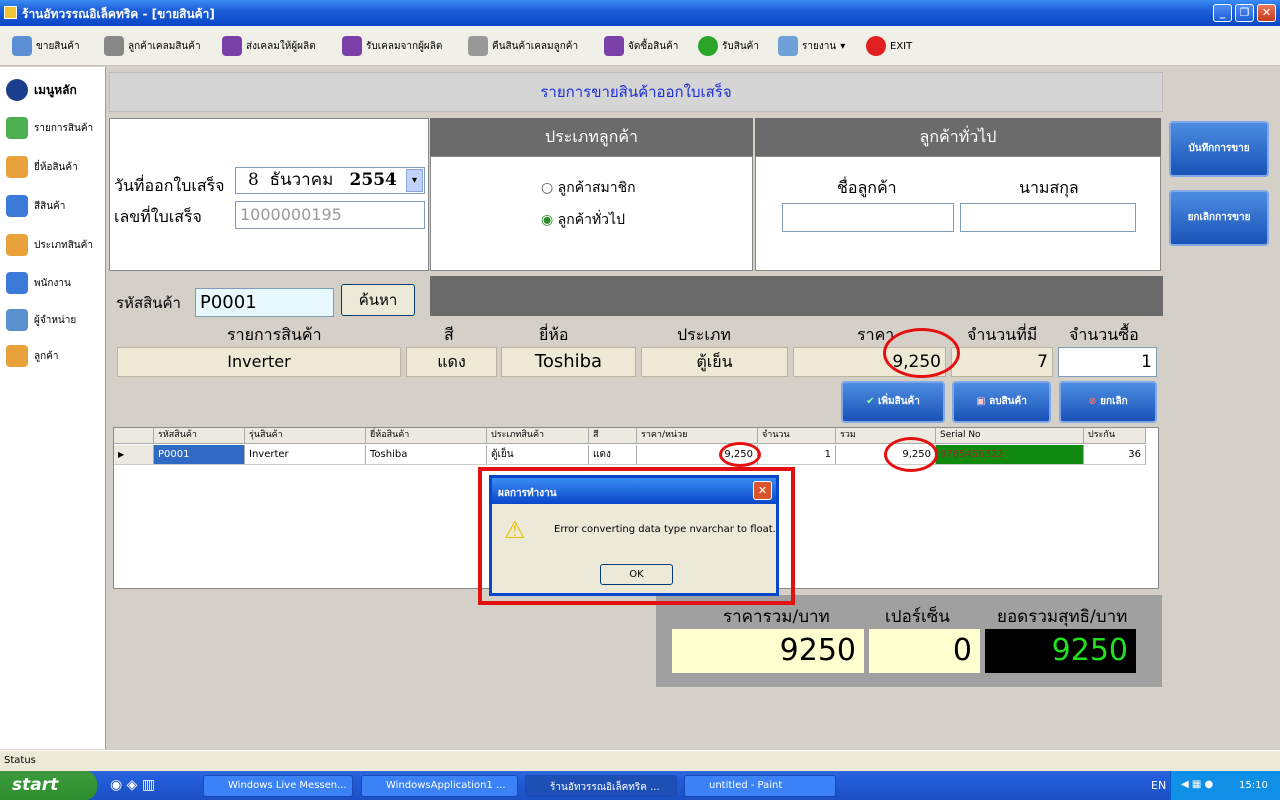 The width and height of the screenshot is (1280, 800). What do you see at coordinates (134, 455) in the screenshot?
I see `row-selector-icon: ▶` at bounding box center [134, 455].